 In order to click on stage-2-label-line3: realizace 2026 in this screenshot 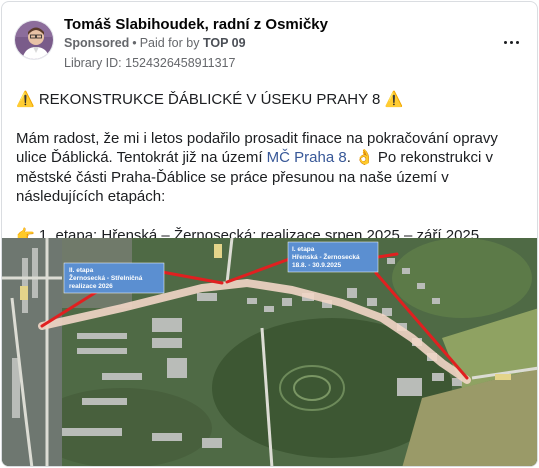, I will do `click(91, 286)`.